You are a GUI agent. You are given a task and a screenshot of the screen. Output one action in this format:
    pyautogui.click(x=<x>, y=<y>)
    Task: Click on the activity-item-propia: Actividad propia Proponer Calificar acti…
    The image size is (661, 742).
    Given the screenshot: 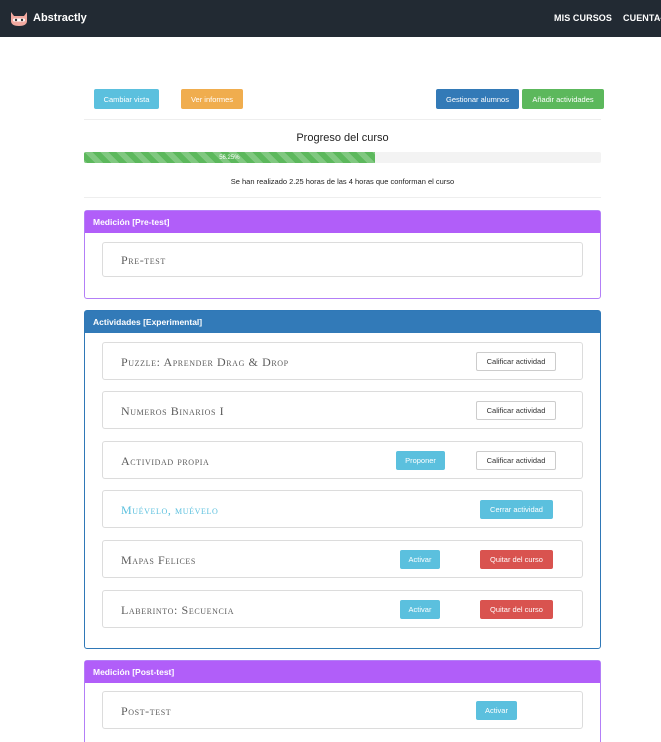 What is the action you would take?
    pyautogui.click(x=342, y=460)
    